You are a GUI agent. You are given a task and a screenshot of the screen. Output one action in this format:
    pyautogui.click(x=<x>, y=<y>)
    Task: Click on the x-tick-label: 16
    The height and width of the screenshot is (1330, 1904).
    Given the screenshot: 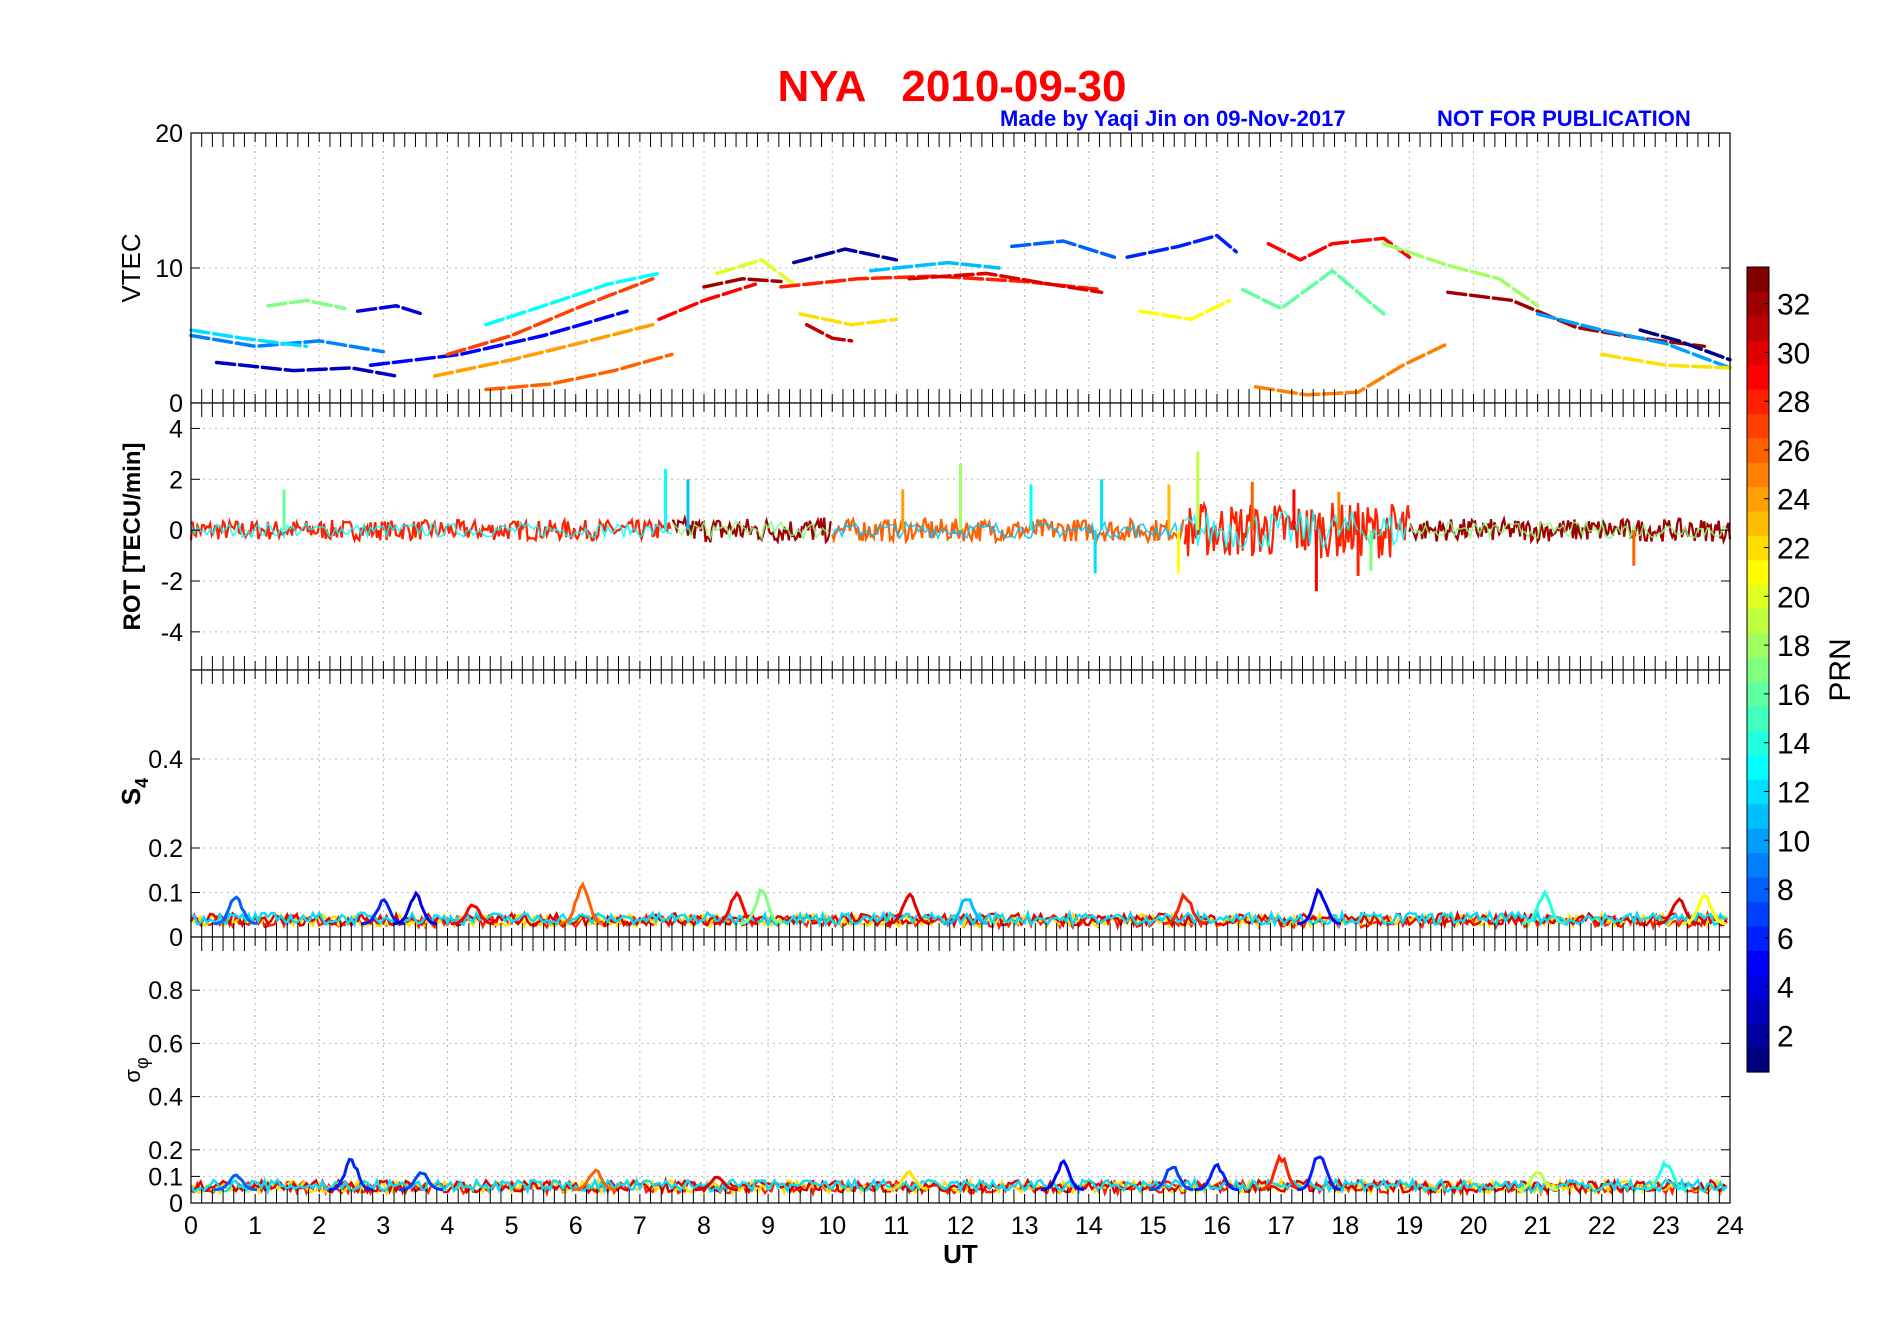 What is the action you would take?
    pyautogui.click(x=1217, y=1226)
    